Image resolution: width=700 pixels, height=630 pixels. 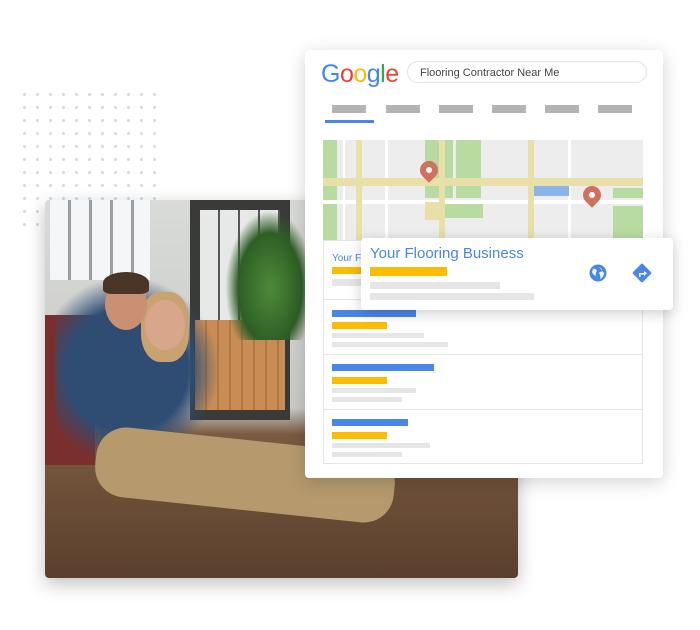 What do you see at coordinates (408, 271) in the screenshot?
I see `rating-bar` at bounding box center [408, 271].